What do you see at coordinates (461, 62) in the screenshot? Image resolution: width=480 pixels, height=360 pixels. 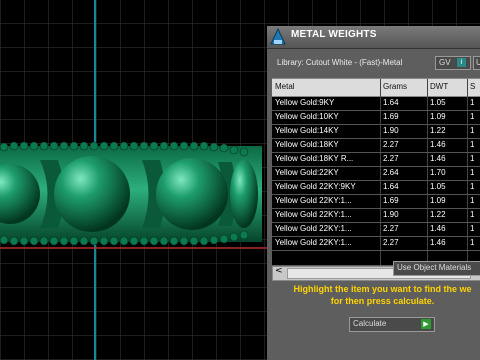 I see `info-icon: i` at bounding box center [461, 62].